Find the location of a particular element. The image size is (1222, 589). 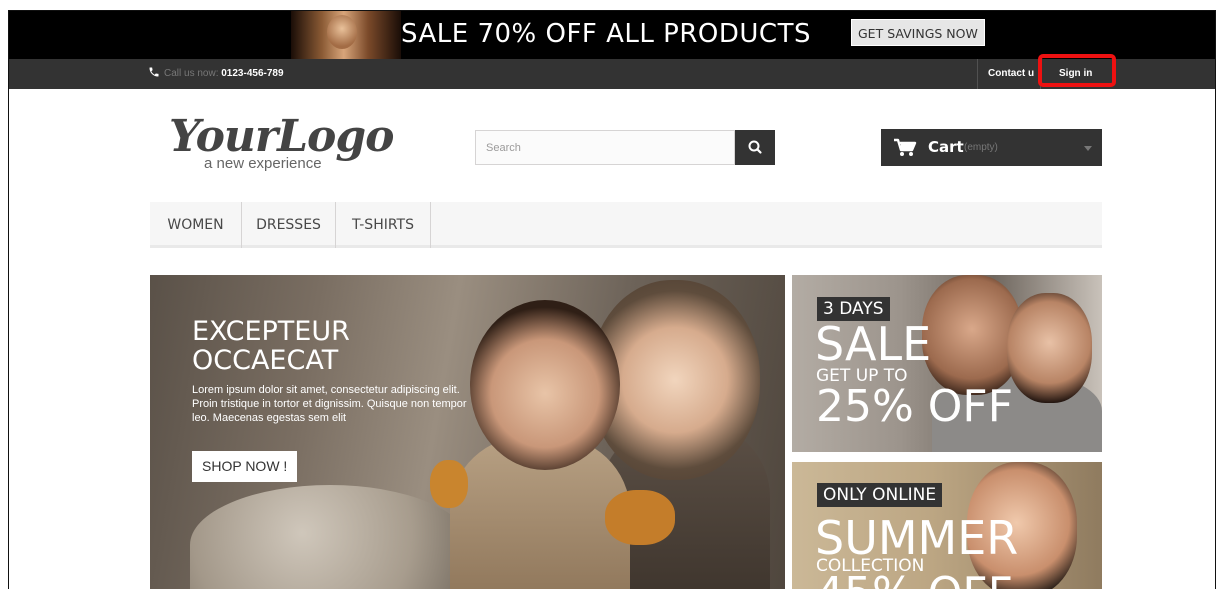

banner-discount: 45% OFF is located at coordinates (914, 579).